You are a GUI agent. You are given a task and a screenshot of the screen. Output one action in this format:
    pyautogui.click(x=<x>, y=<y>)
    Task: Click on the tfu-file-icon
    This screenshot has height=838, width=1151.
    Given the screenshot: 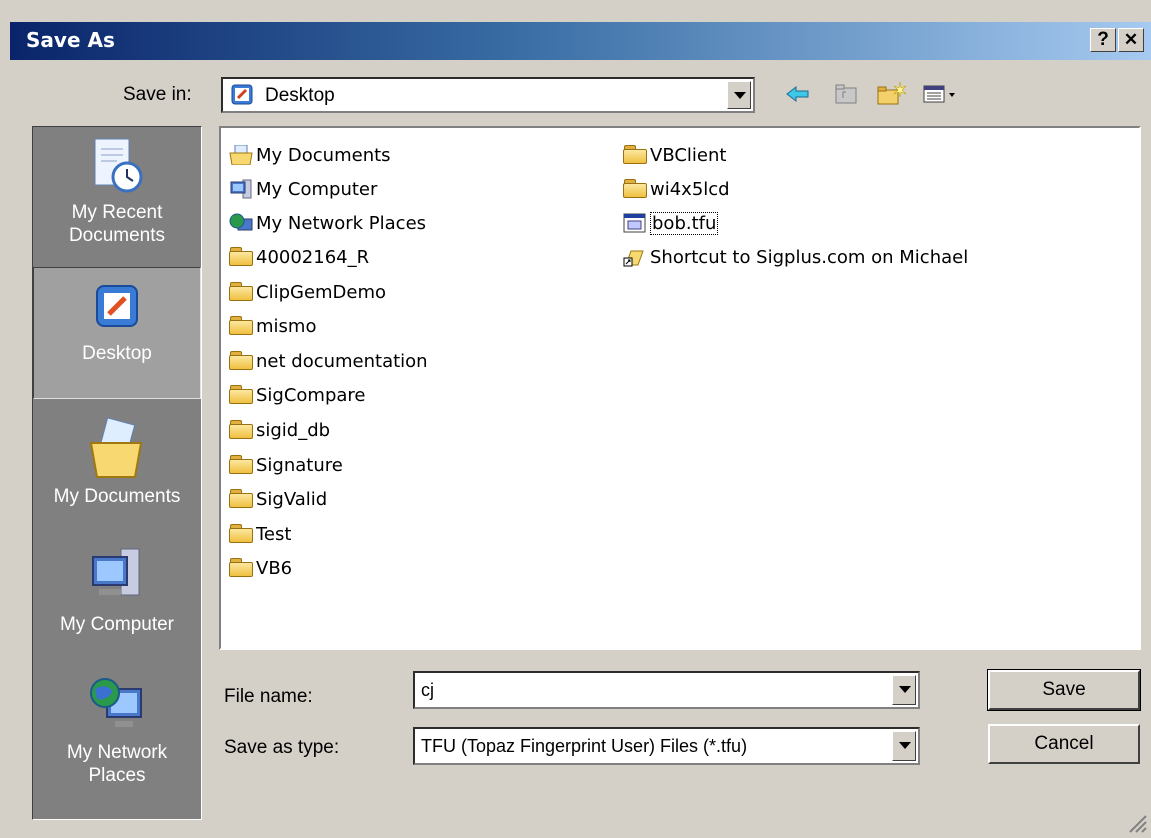 What is the action you would take?
    pyautogui.click(x=634, y=223)
    